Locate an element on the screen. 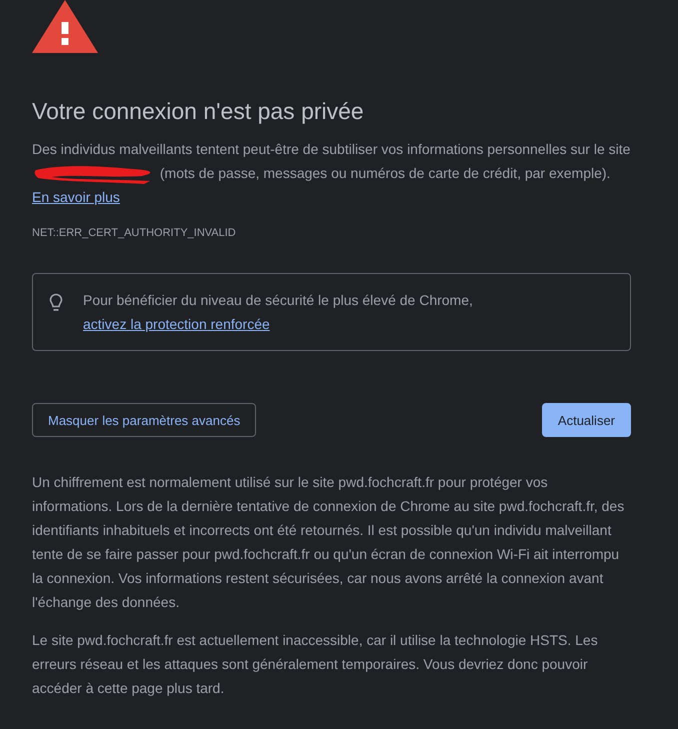  details-paragraph: Le site pwd.fochcraft.fr est actuellement inaccessible, car il utilise la technologie HSTS. Les erreurs réseau et les attaques sont généralement temporaires. Vous devriez donc pouvoir accéder à cette page plus tard. is located at coordinates (315, 664).